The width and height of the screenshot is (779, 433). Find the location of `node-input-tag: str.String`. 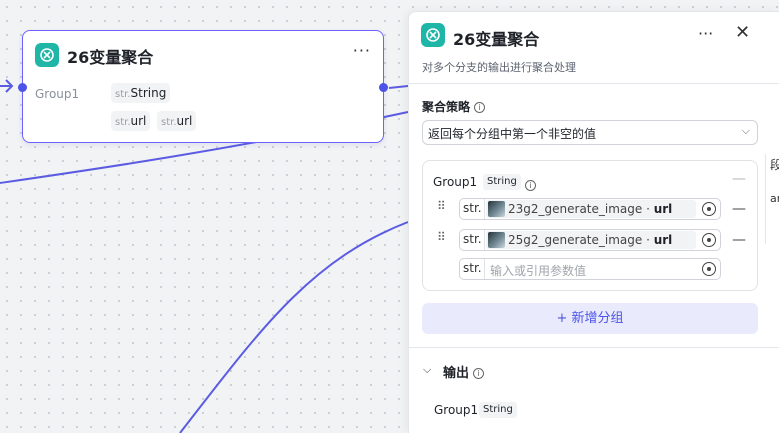

node-input-tag: str.String is located at coordinates (141, 93).